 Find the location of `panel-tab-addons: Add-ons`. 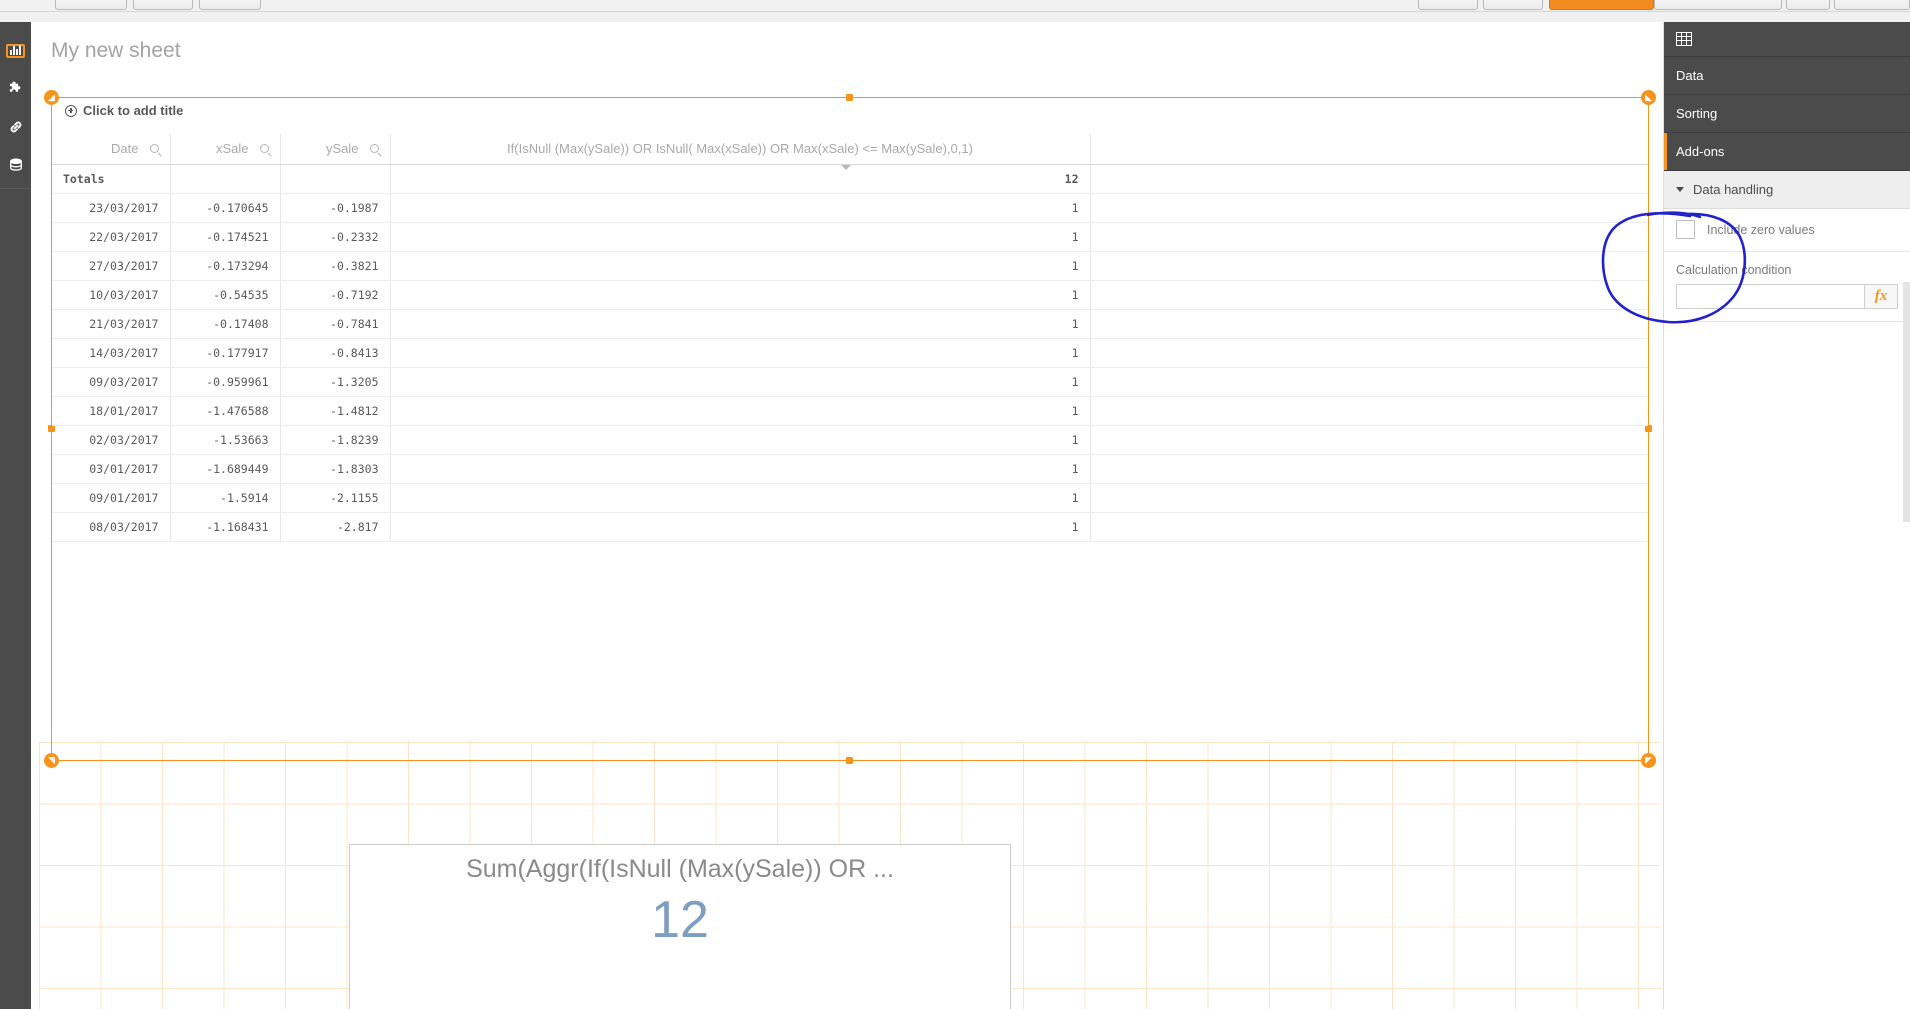

panel-tab-addons: Add-ons is located at coordinates (1787, 152).